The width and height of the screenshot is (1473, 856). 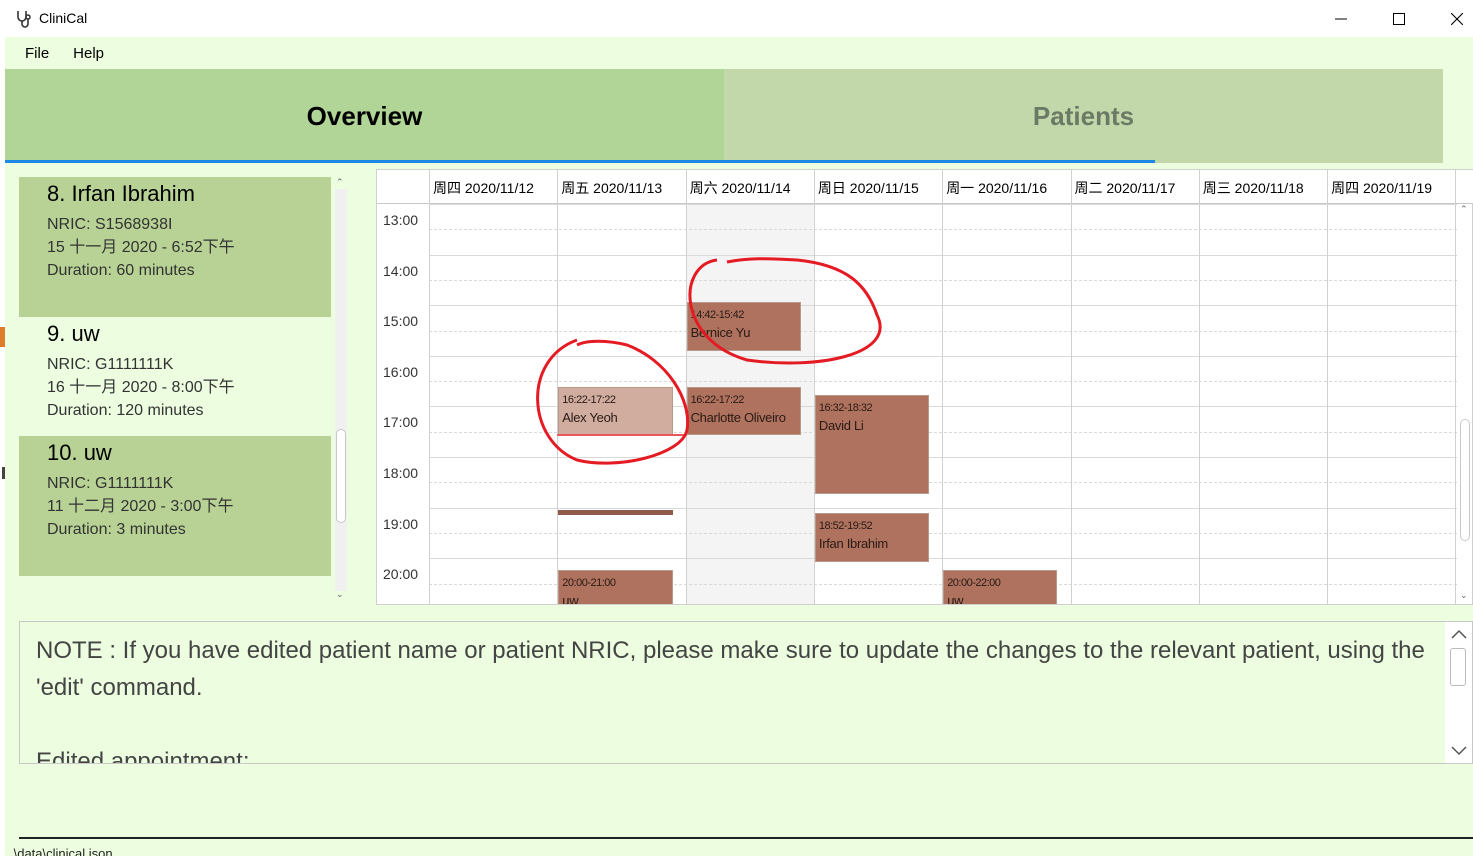 What do you see at coordinates (364, 116) in the screenshot?
I see `tab-overview: Overview` at bounding box center [364, 116].